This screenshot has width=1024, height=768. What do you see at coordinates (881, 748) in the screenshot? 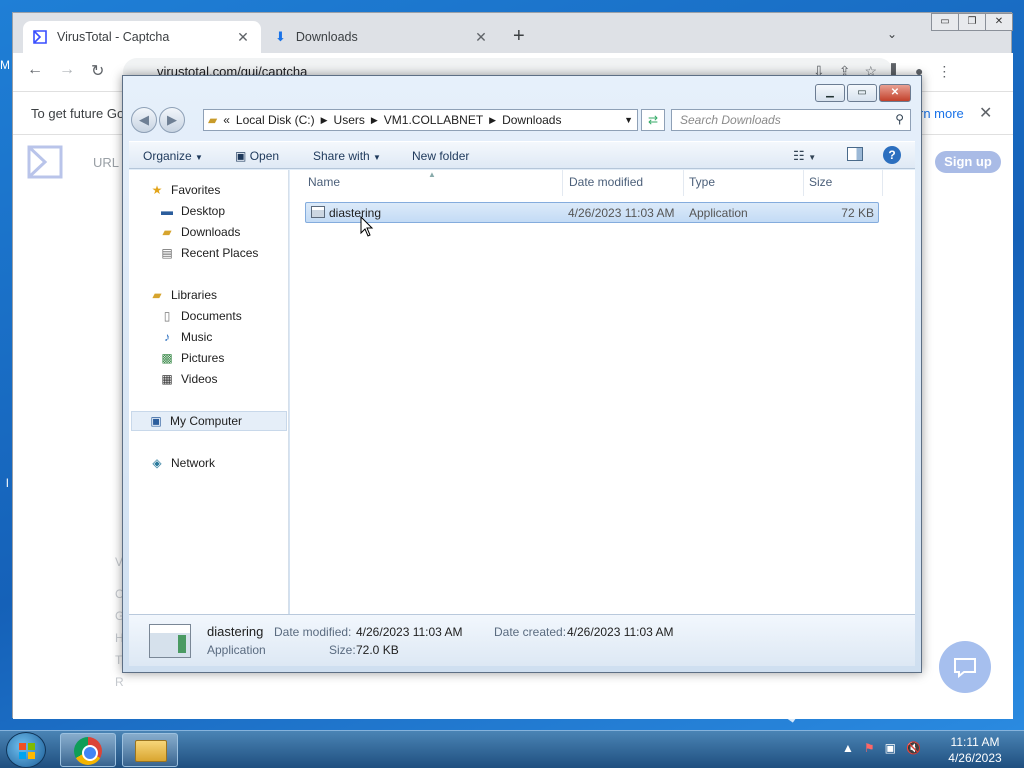
I see `system-tray: ▲ ⚑ ▣ 🔇` at bounding box center [881, 748].